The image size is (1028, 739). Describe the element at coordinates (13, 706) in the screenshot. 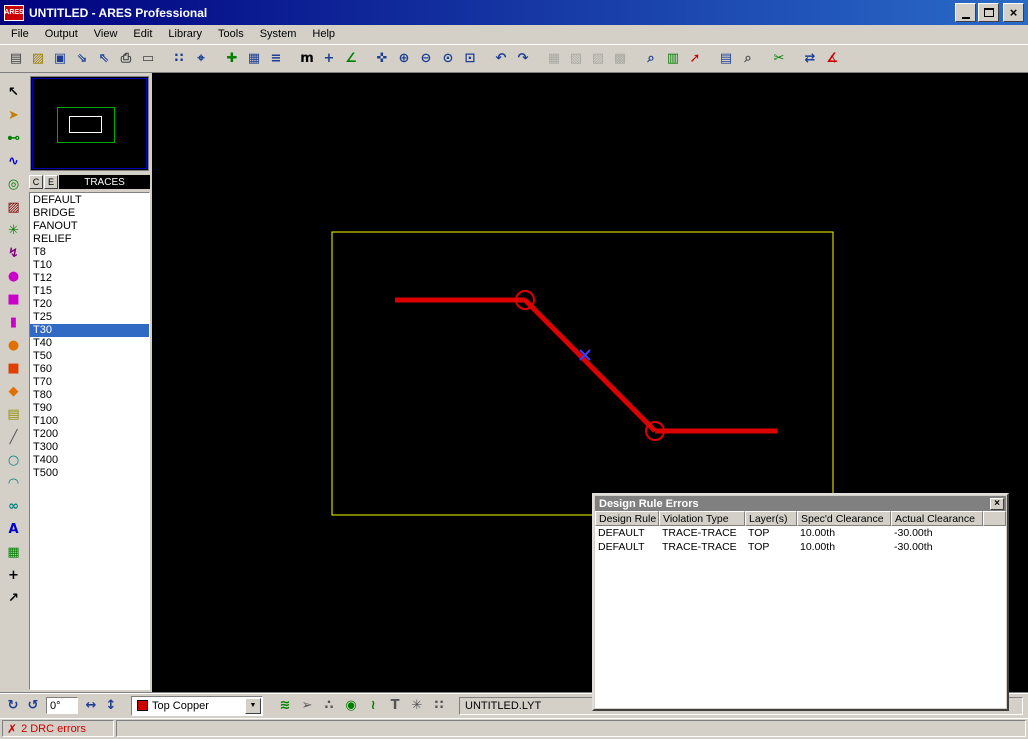

I see `rotate-clockwise-icon: ↻` at that location.